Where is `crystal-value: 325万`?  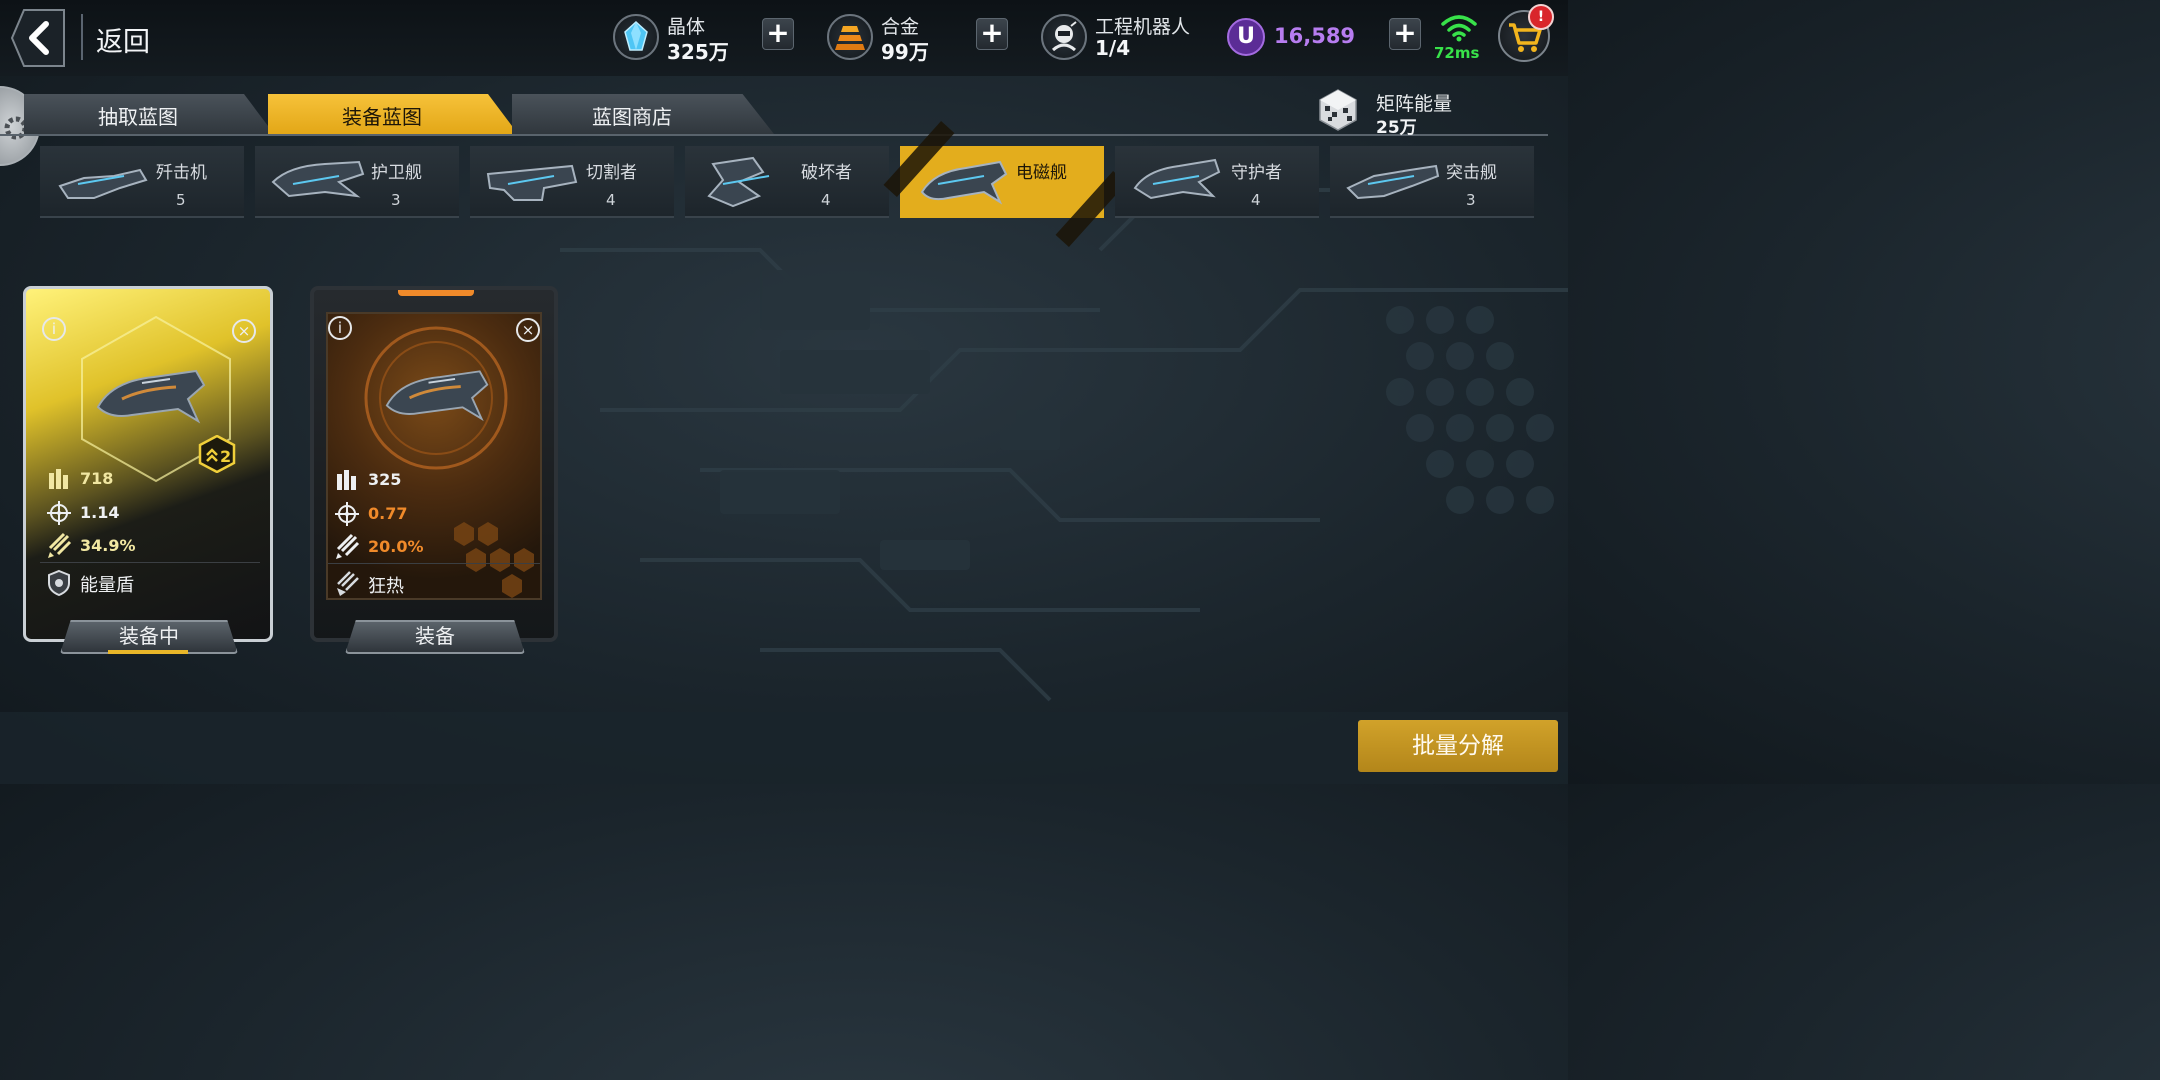
crystal-value: 325万 is located at coordinates (698, 52).